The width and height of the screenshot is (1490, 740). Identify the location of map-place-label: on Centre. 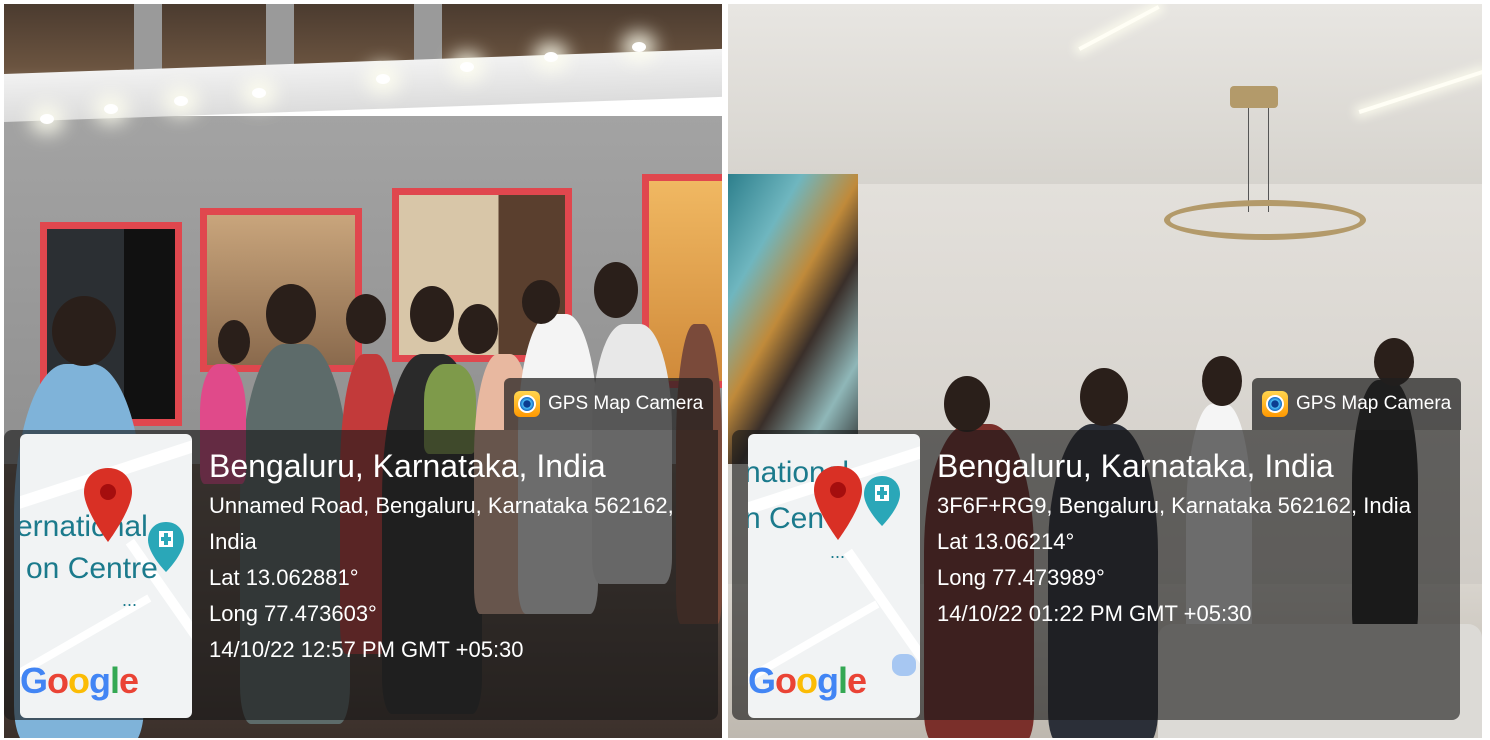
(92, 568).